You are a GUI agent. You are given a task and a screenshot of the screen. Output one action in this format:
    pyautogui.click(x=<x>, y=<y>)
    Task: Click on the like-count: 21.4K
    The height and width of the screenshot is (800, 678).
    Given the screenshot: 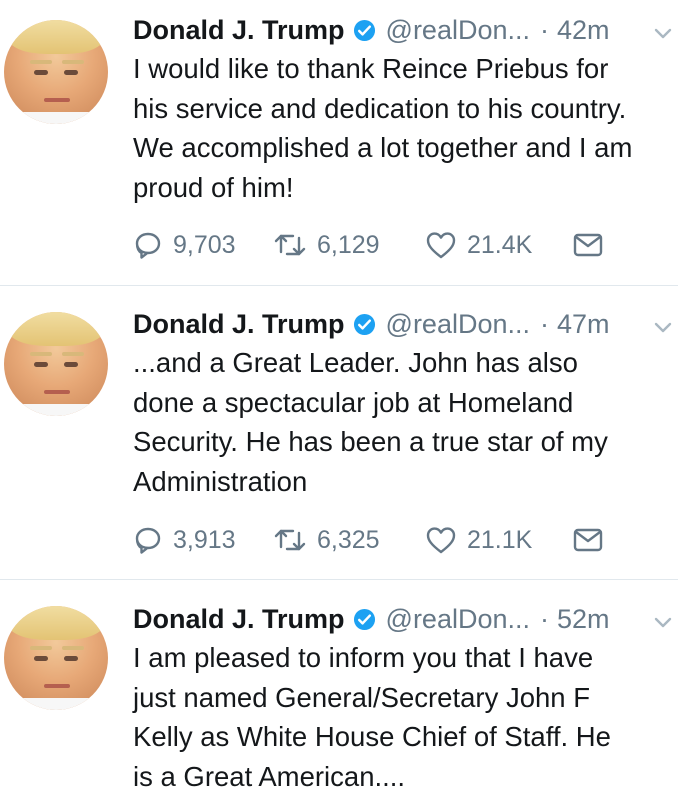 What is the action you would take?
    pyautogui.click(x=500, y=244)
    